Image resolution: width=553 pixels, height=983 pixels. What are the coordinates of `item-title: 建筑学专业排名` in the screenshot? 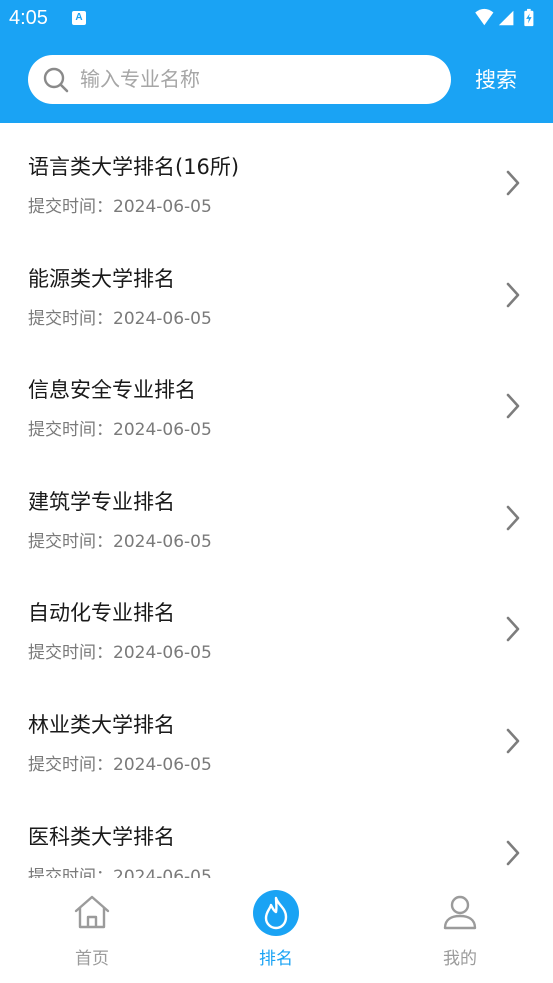 It's located at (101, 501).